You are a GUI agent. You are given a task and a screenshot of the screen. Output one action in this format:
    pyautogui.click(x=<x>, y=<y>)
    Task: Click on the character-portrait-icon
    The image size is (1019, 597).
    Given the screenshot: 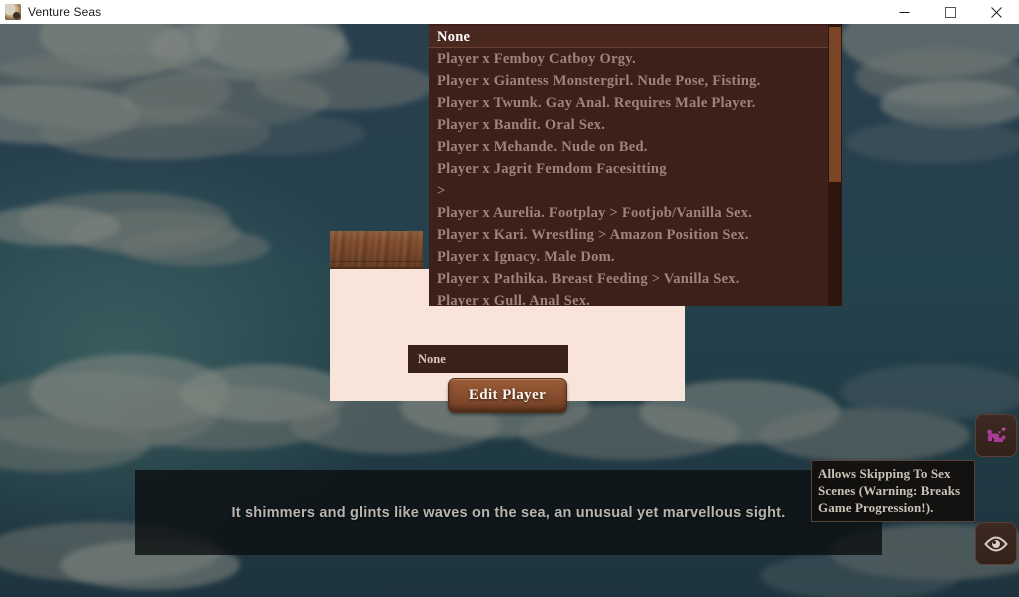 What is the action you would take?
    pyautogui.click(x=13, y=12)
    